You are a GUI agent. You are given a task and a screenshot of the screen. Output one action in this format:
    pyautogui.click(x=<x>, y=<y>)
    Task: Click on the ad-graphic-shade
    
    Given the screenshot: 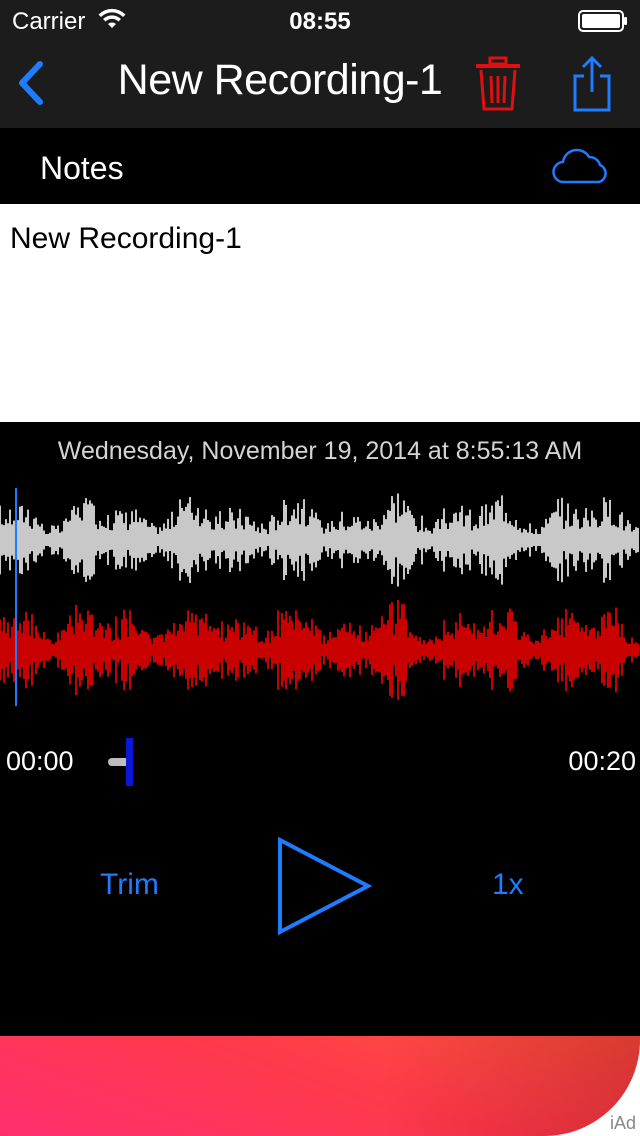 What is the action you would take?
    pyautogui.click(x=510, y=1086)
    